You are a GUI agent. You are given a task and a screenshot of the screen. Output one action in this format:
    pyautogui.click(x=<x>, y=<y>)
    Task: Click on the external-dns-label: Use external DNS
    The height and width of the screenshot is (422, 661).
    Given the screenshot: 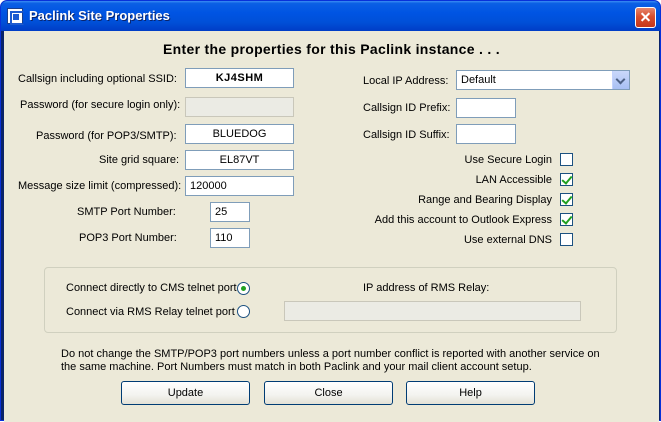 What is the action you would take?
    pyautogui.click(x=507, y=240)
    